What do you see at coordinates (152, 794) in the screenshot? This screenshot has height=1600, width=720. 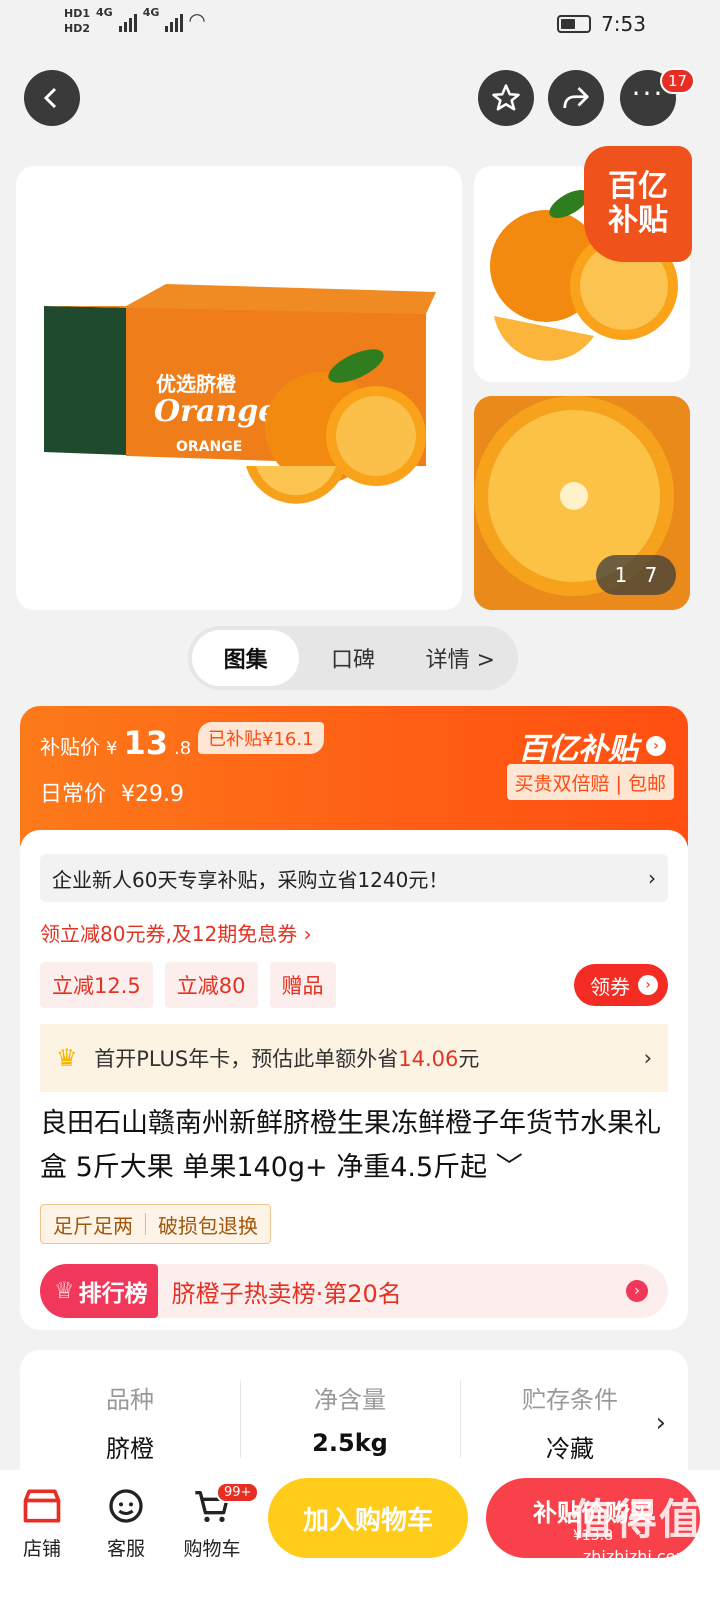 I see `daily-price: ¥29.9` at bounding box center [152, 794].